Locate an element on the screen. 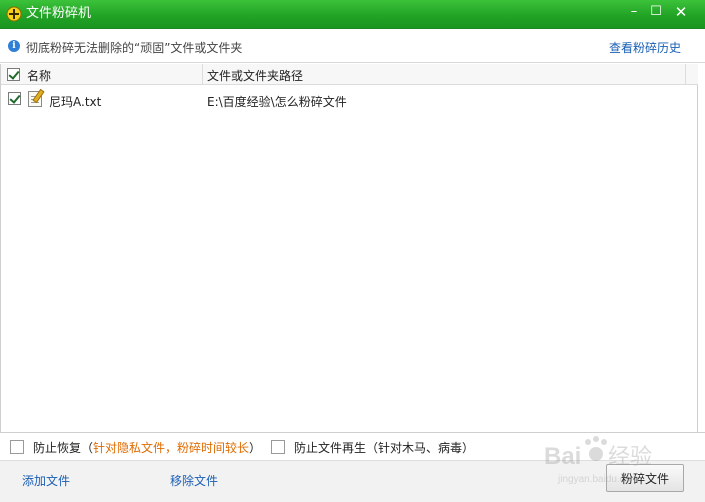 This screenshot has height=502, width=705. file-path: E:\百度经验\怎么粉碎文件 is located at coordinates (277, 102).